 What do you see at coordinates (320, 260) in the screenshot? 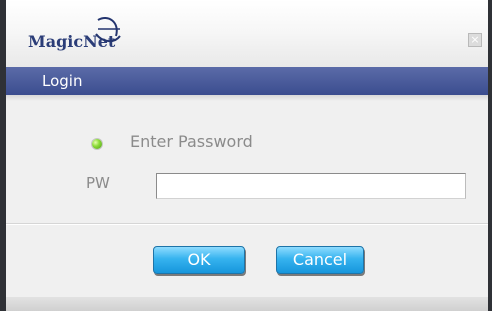
I see `cancel-button: Cancel` at bounding box center [320, 260].